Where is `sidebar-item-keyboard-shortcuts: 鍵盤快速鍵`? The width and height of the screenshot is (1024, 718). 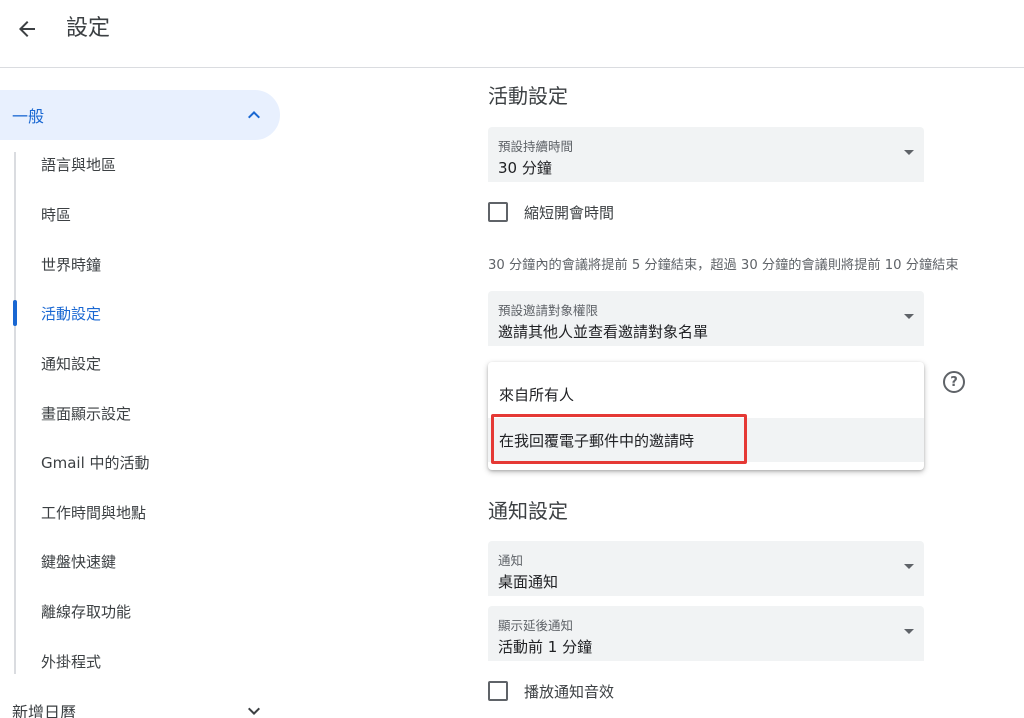 sidebar-item-keyboard-shortcuts: 鍵盤快速鍵 is located at coordinates (148, 561).